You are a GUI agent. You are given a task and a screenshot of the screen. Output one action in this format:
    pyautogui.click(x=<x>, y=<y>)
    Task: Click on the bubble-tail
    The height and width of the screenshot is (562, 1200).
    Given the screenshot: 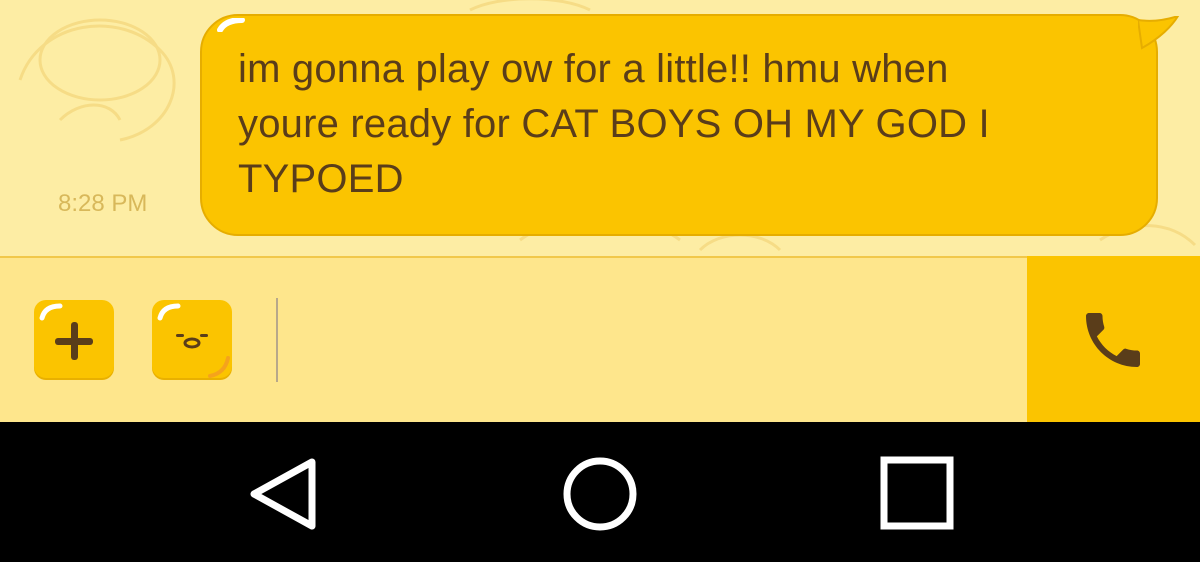 What is the action you would take?
    pyautogui.click(x=1159, y=33)
    